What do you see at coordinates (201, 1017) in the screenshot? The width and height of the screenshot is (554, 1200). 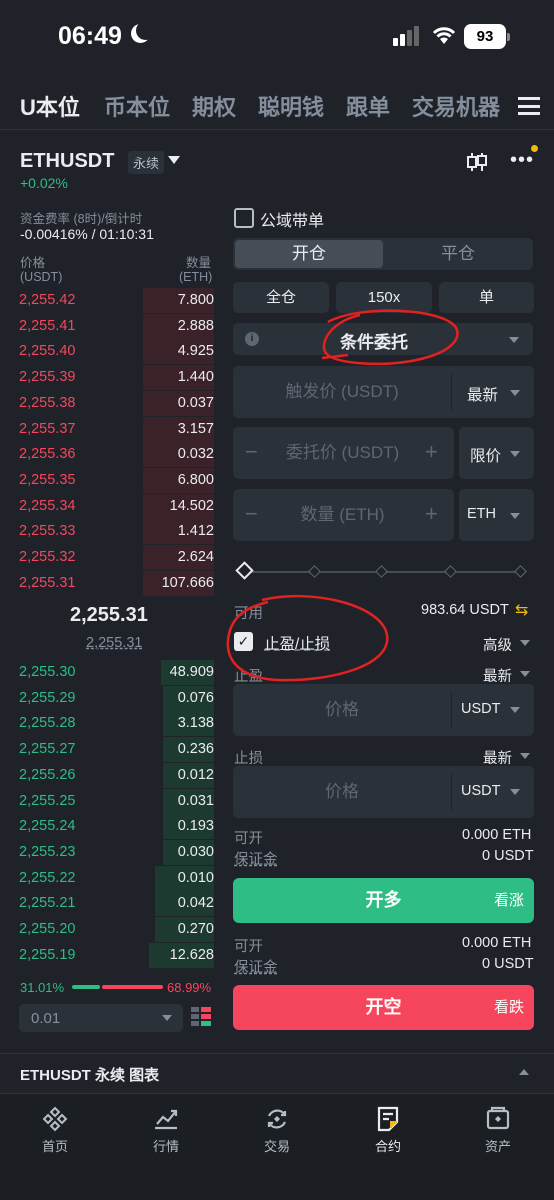 I see `orderbook-layout-icon` at bounding box center [201, 1017].